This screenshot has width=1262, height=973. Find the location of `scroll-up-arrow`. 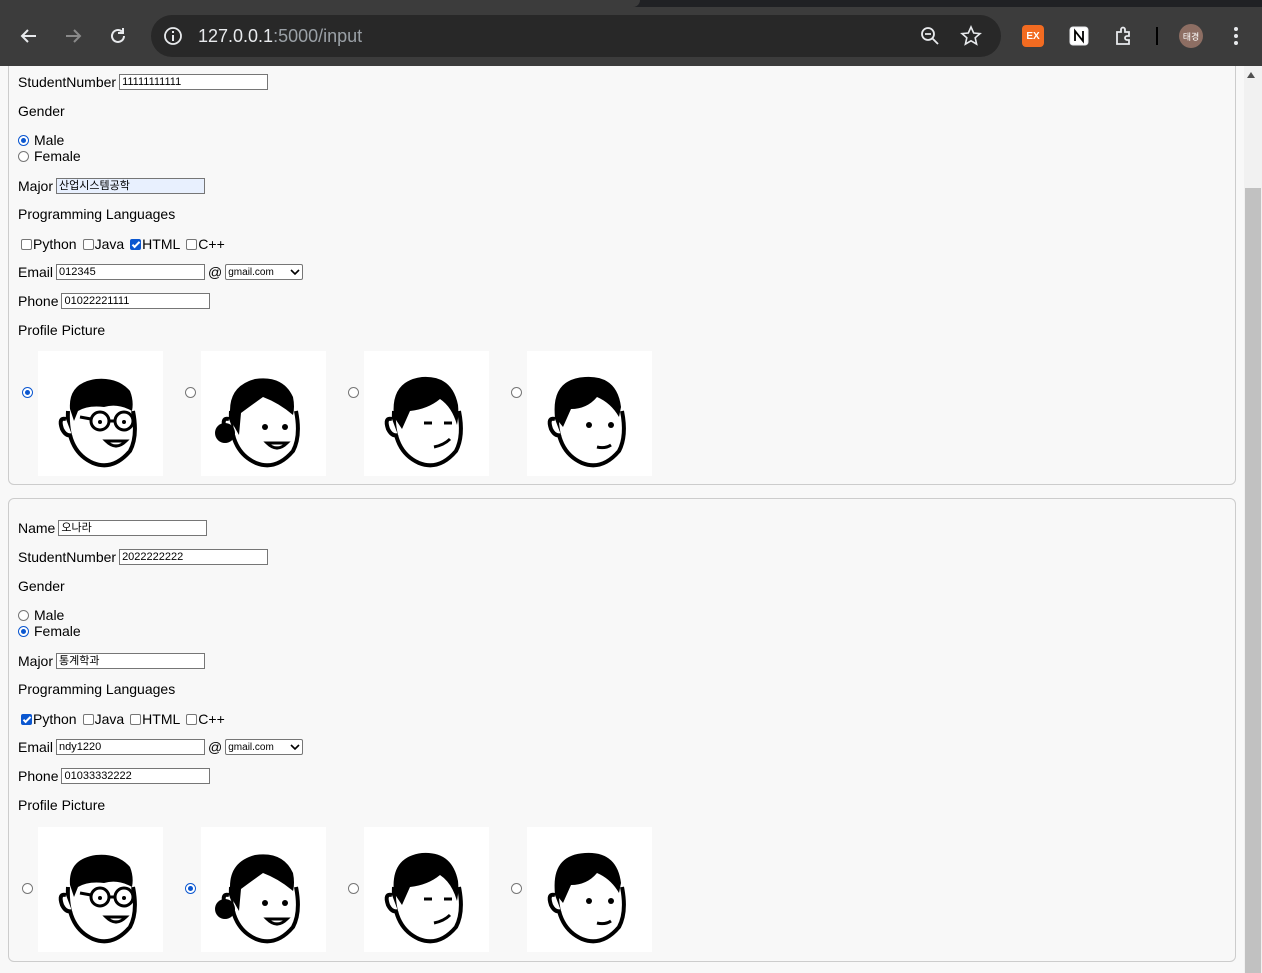

scroll-up-arrow is located at coordinates (1251, 75).